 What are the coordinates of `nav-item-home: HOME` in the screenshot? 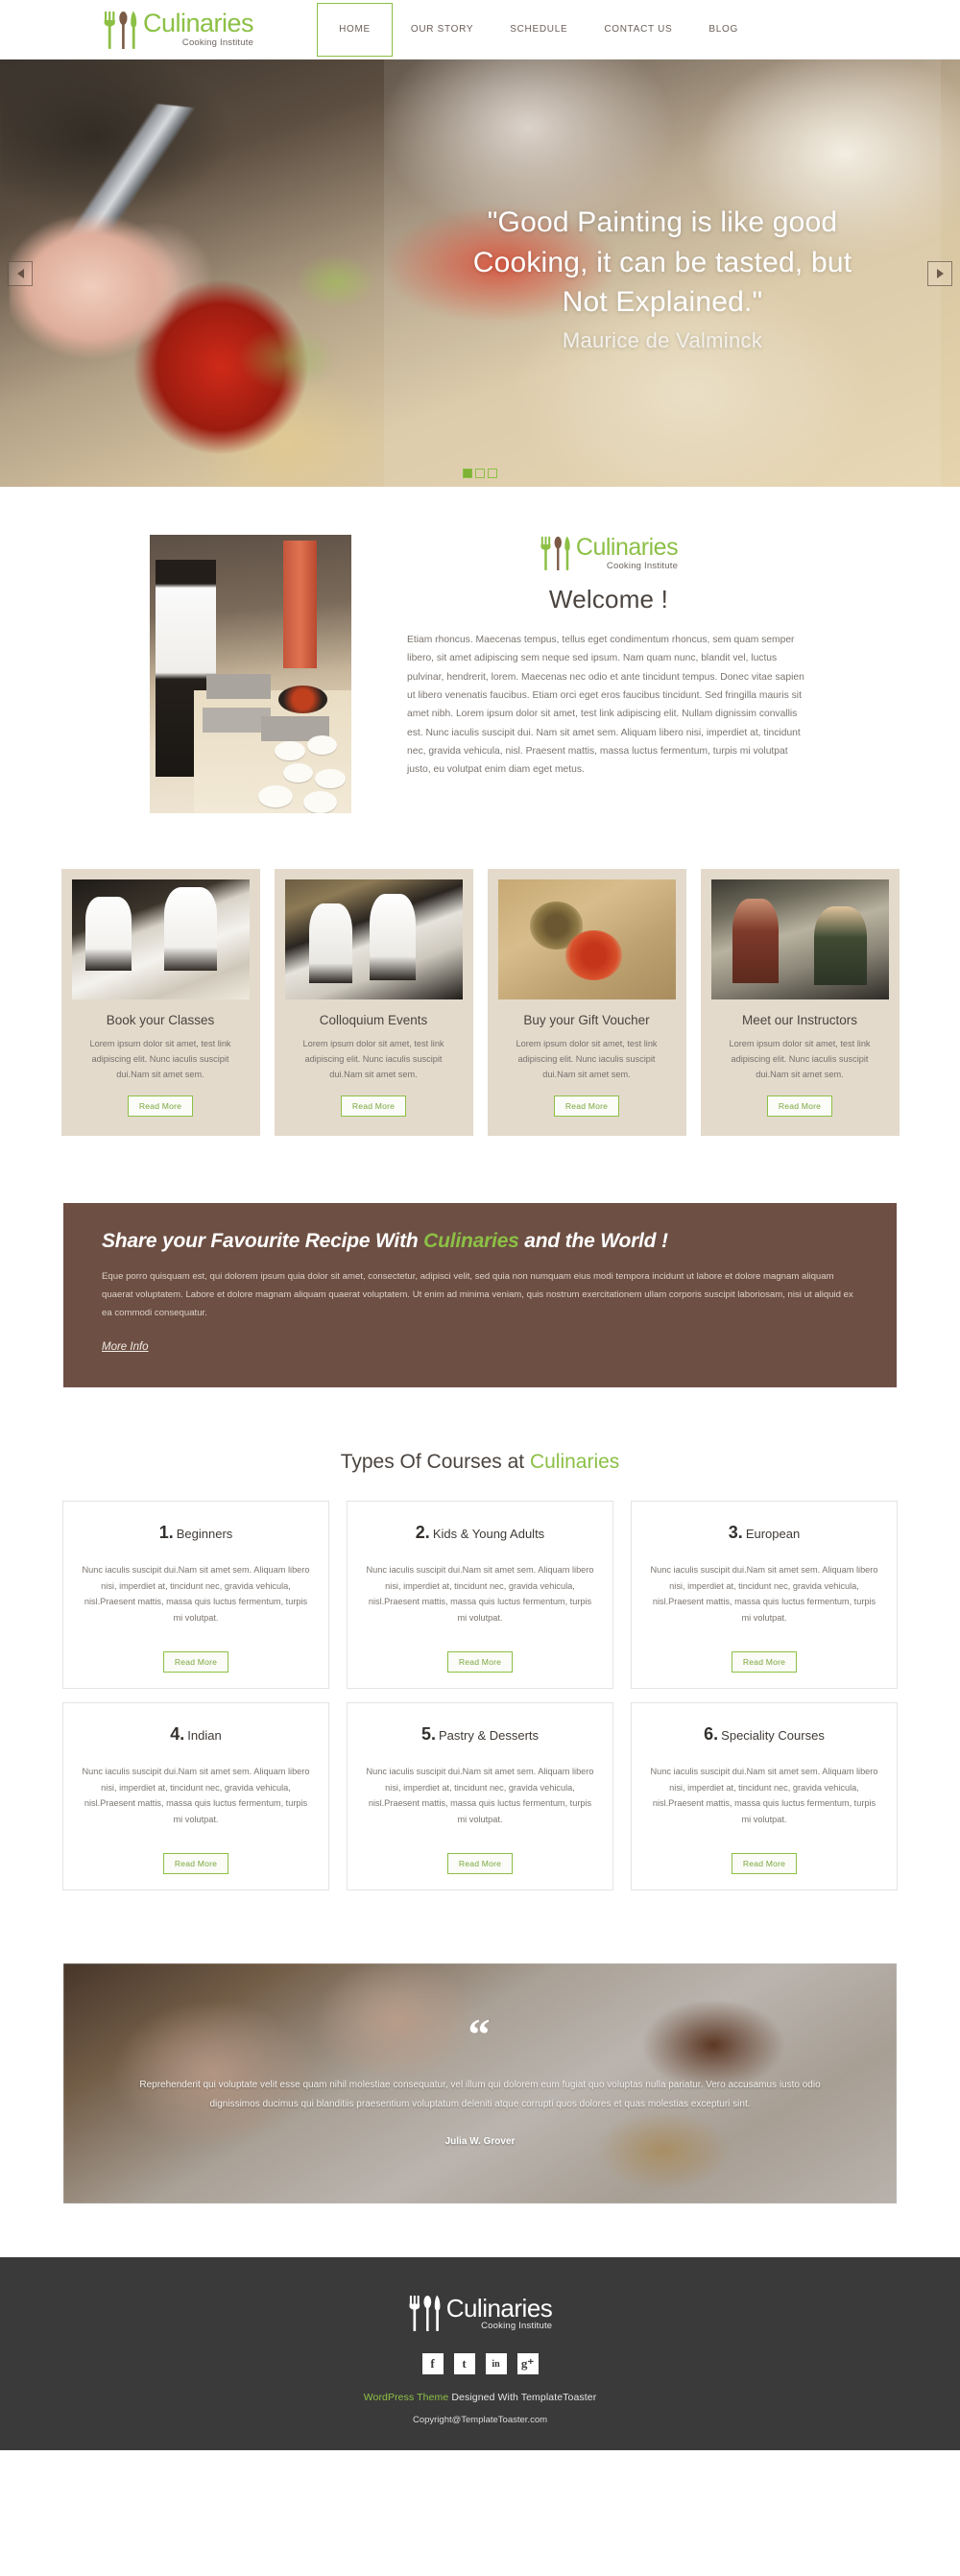 It's located at (355, 29).